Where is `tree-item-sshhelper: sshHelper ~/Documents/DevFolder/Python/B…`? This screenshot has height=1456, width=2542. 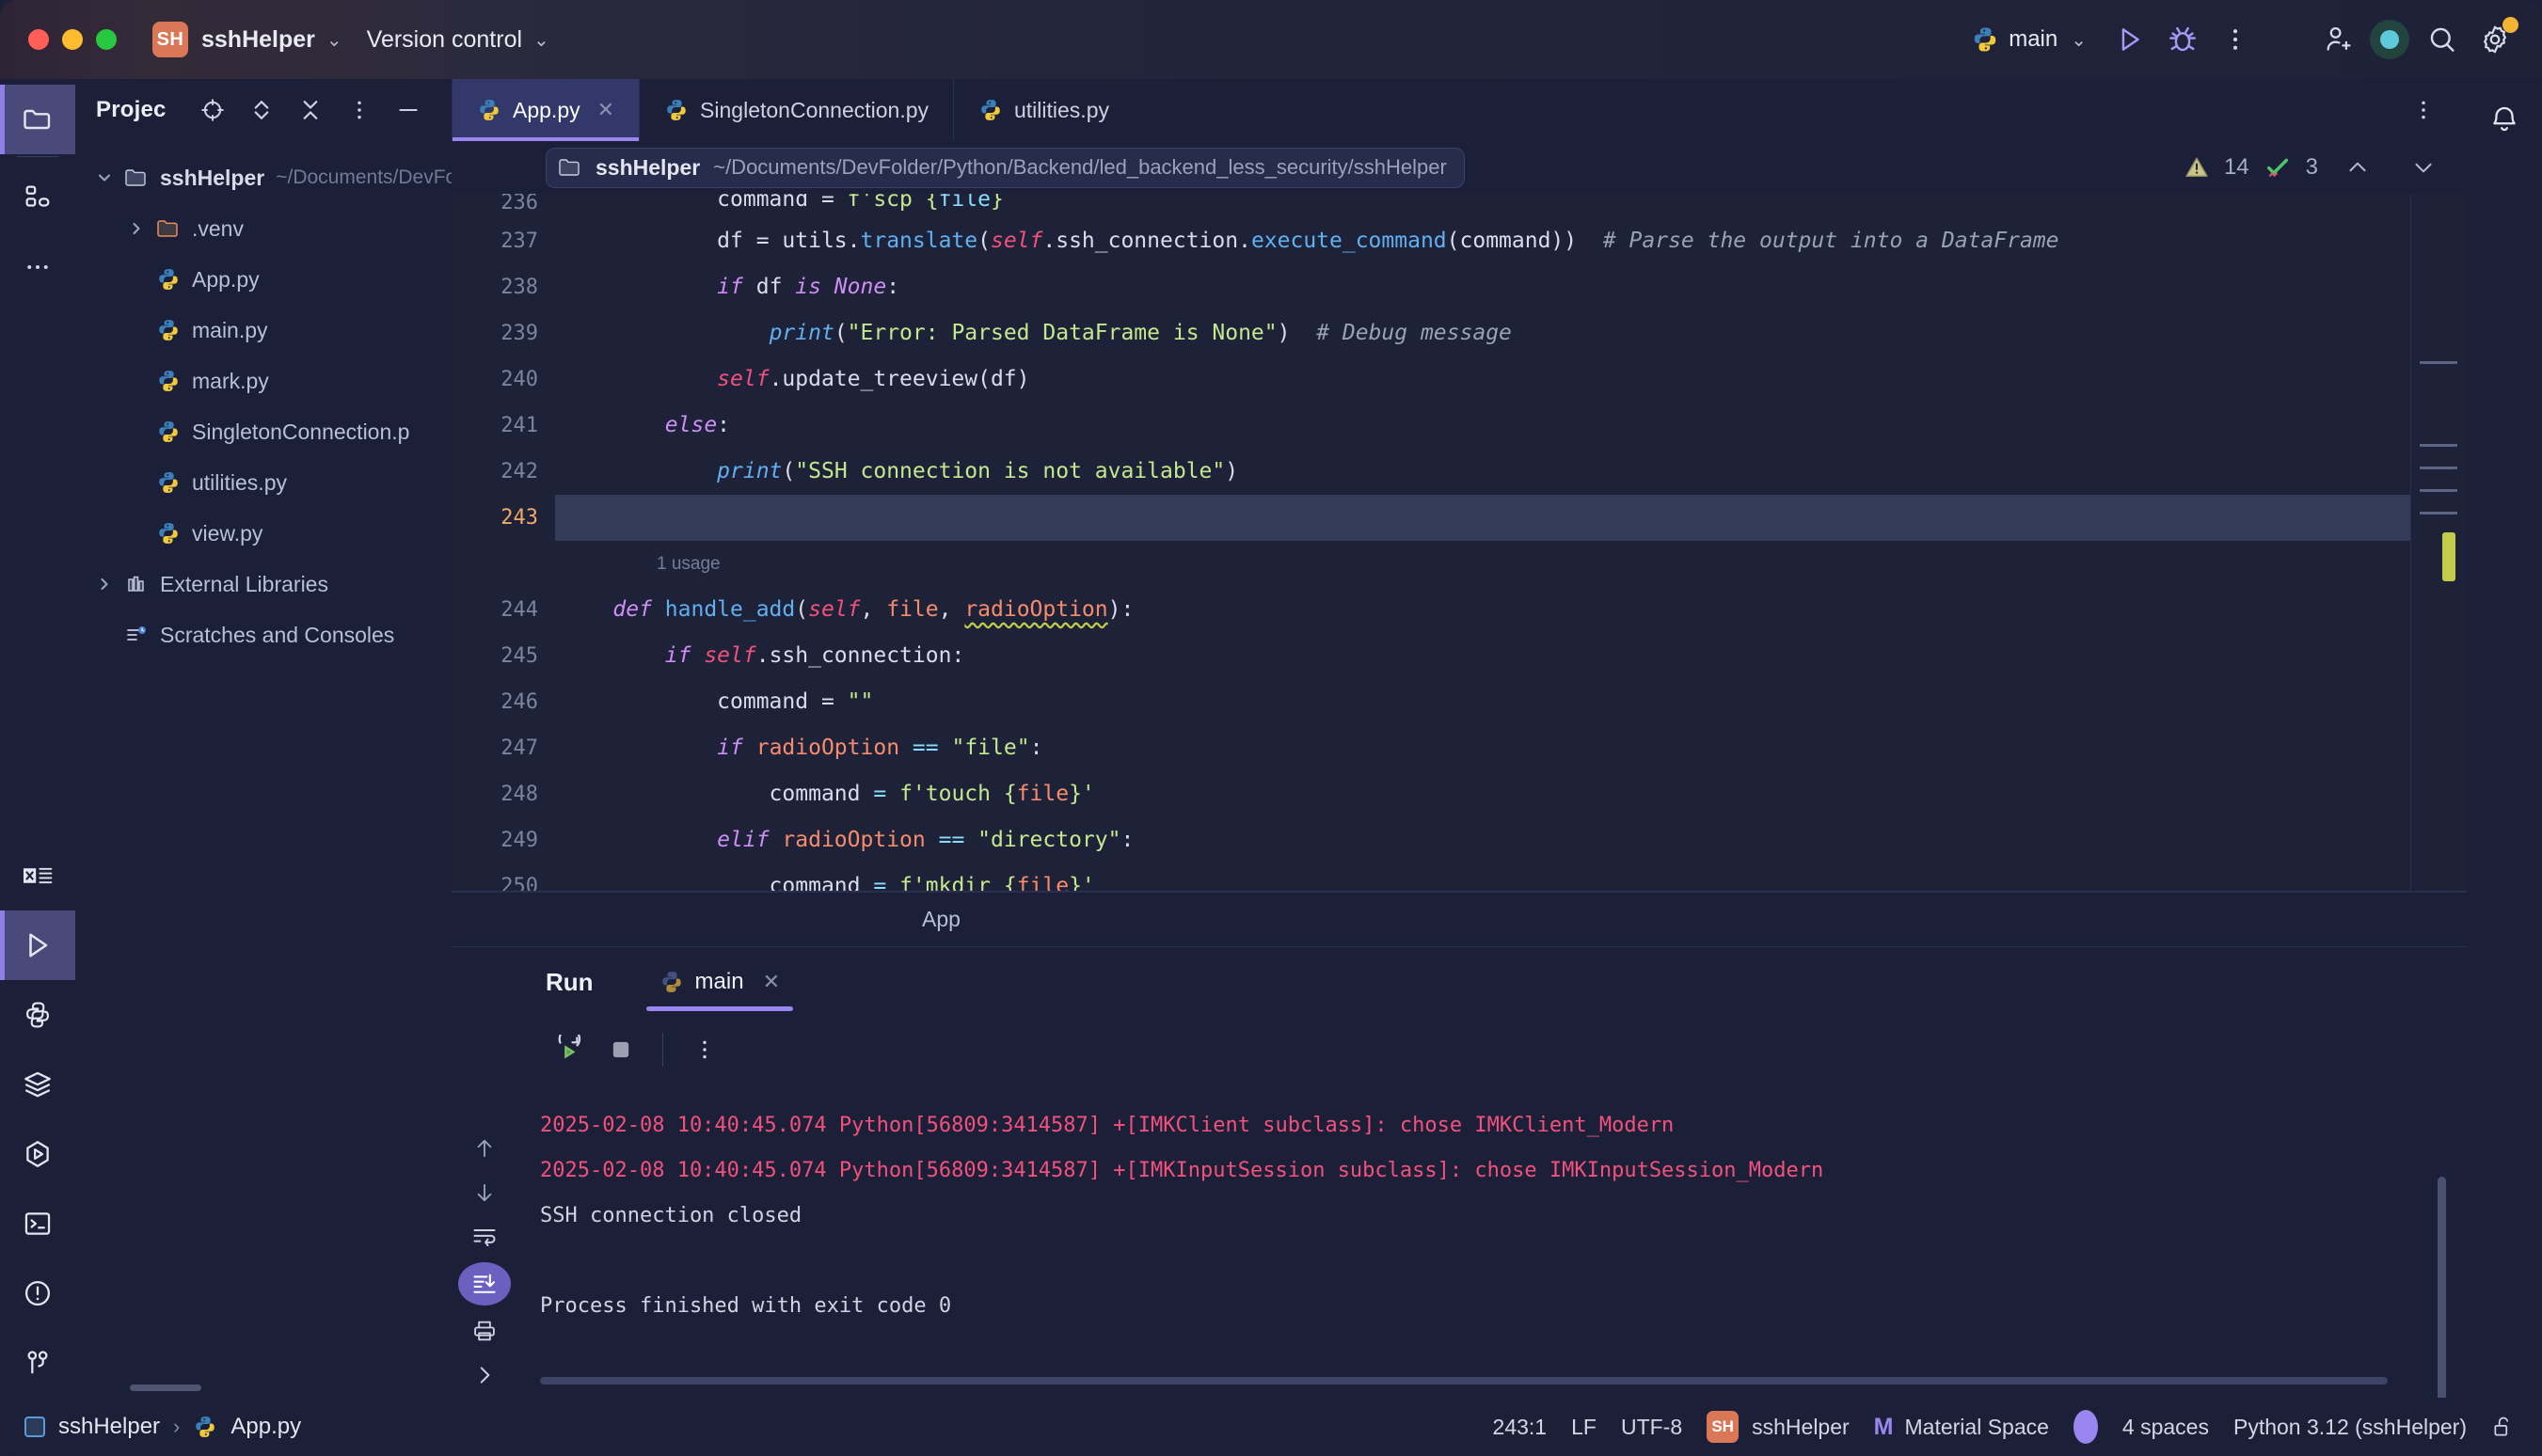
tree-item-sshhelper: sshHelper ~/Documents/DevFolder/Python/B… is located at coordinates (264, 177).